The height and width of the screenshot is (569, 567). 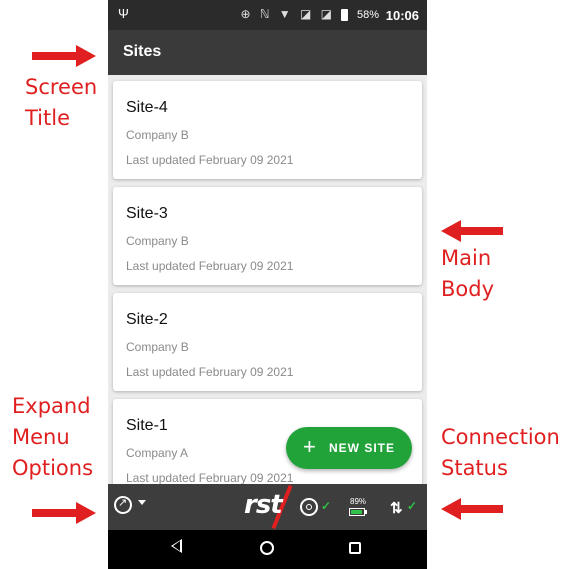 I want to click on battery-percent: 58%, so click(x=367, y=15).